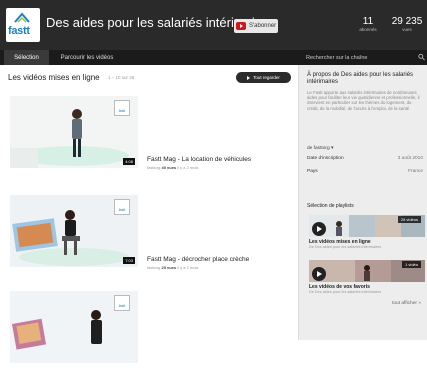  I want to click on owner-link: de fasttorg ▾, so click(320, 148).